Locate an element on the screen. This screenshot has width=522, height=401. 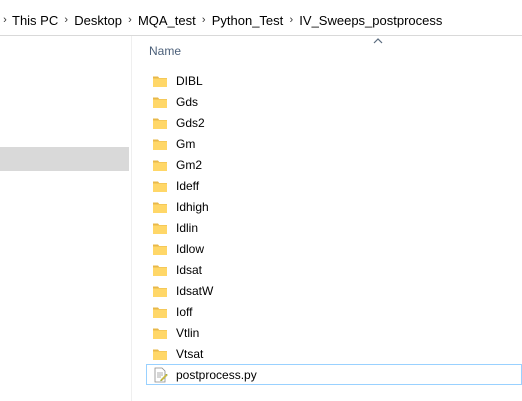
list-item-folder: Idsat is located at coordinates (334, 269).